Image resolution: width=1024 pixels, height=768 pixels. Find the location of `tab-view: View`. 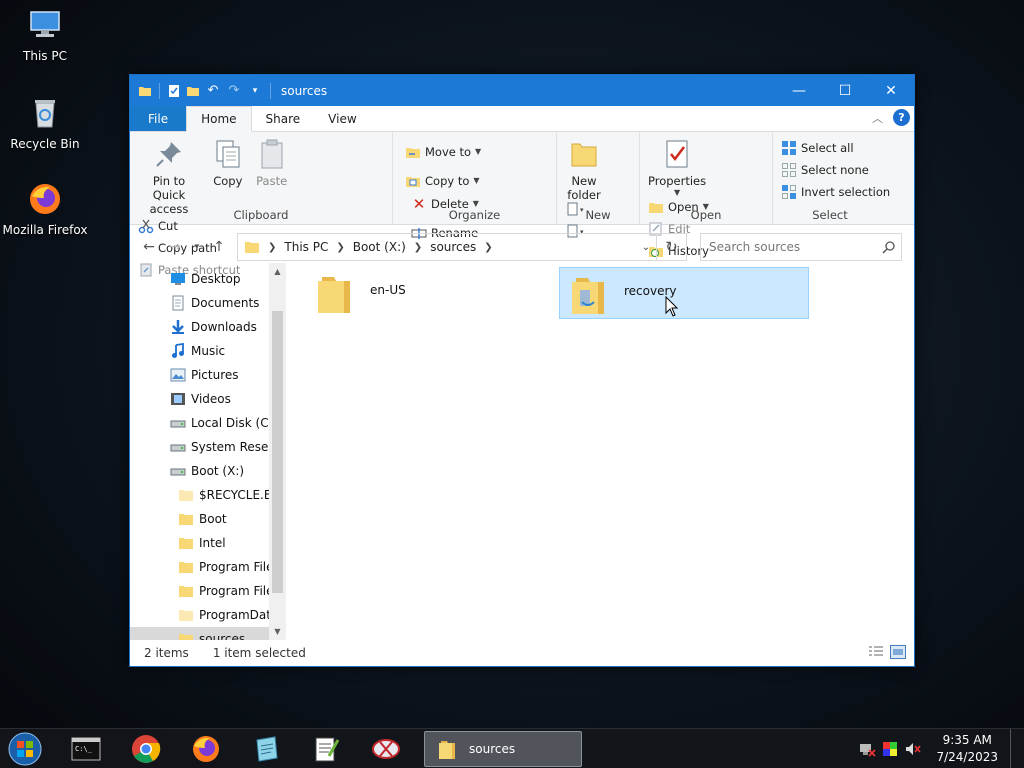

tab-view: View is located at coordinates (342, 118).